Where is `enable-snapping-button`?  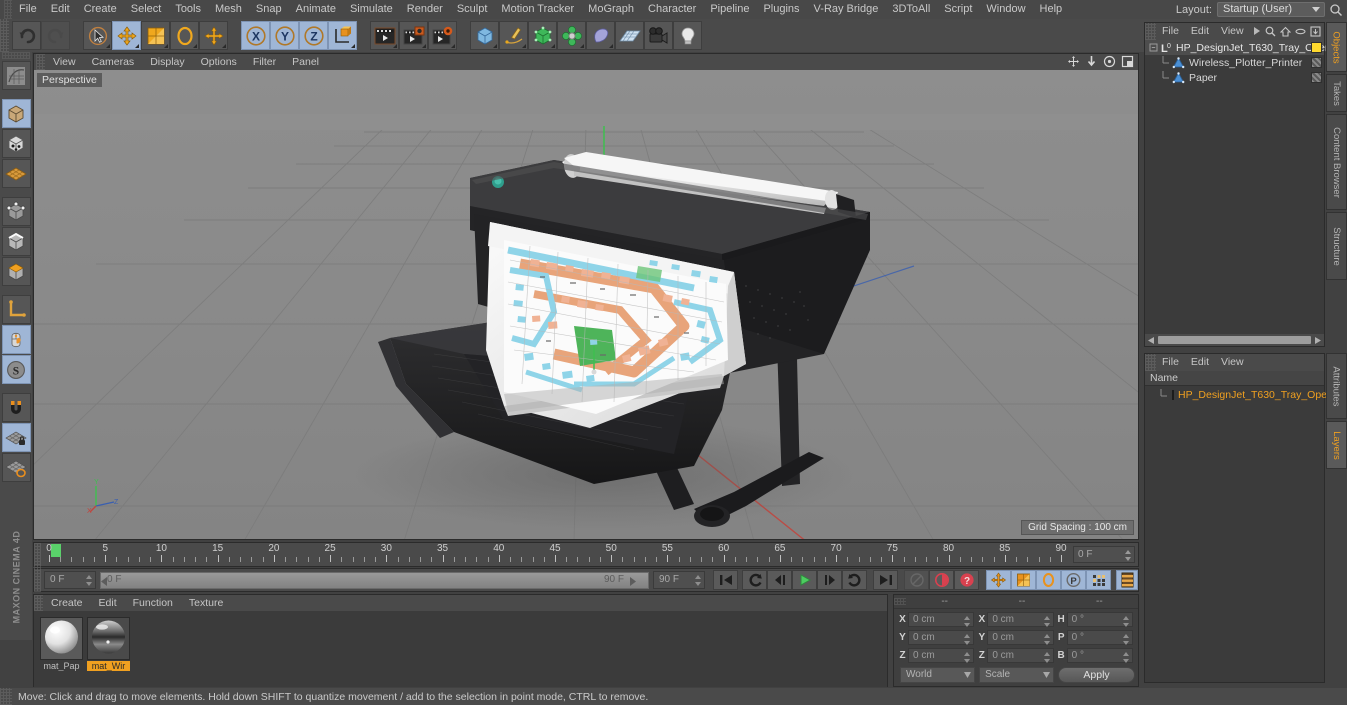
enable-snapping-button is located at coordinates (16, 339).